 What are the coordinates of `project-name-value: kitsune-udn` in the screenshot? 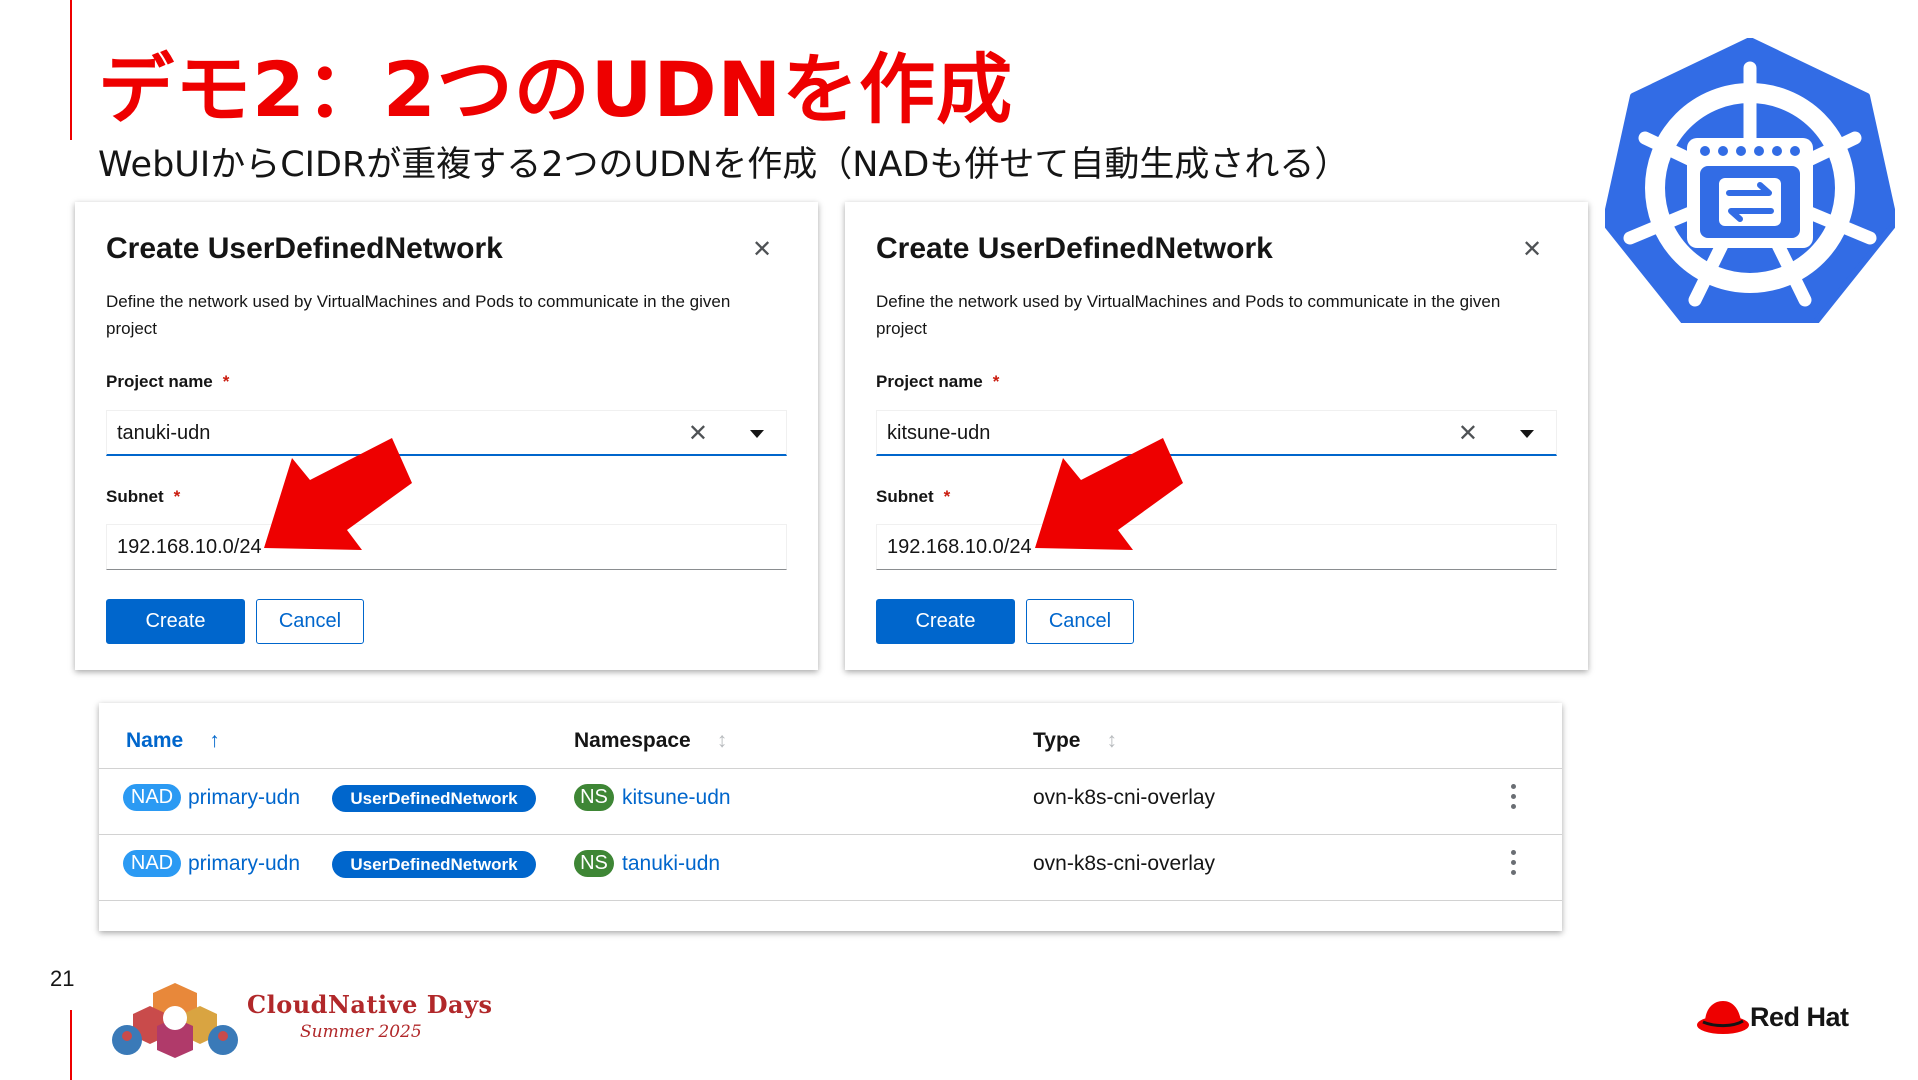 It's located at (939, 433).